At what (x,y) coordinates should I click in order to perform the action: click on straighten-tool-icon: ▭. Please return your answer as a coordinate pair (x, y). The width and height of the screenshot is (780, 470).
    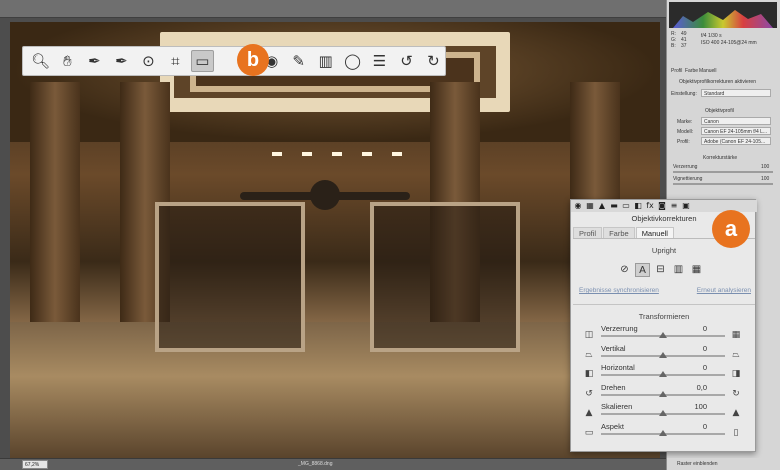
    Looking at the image, I should click on (202, 61).